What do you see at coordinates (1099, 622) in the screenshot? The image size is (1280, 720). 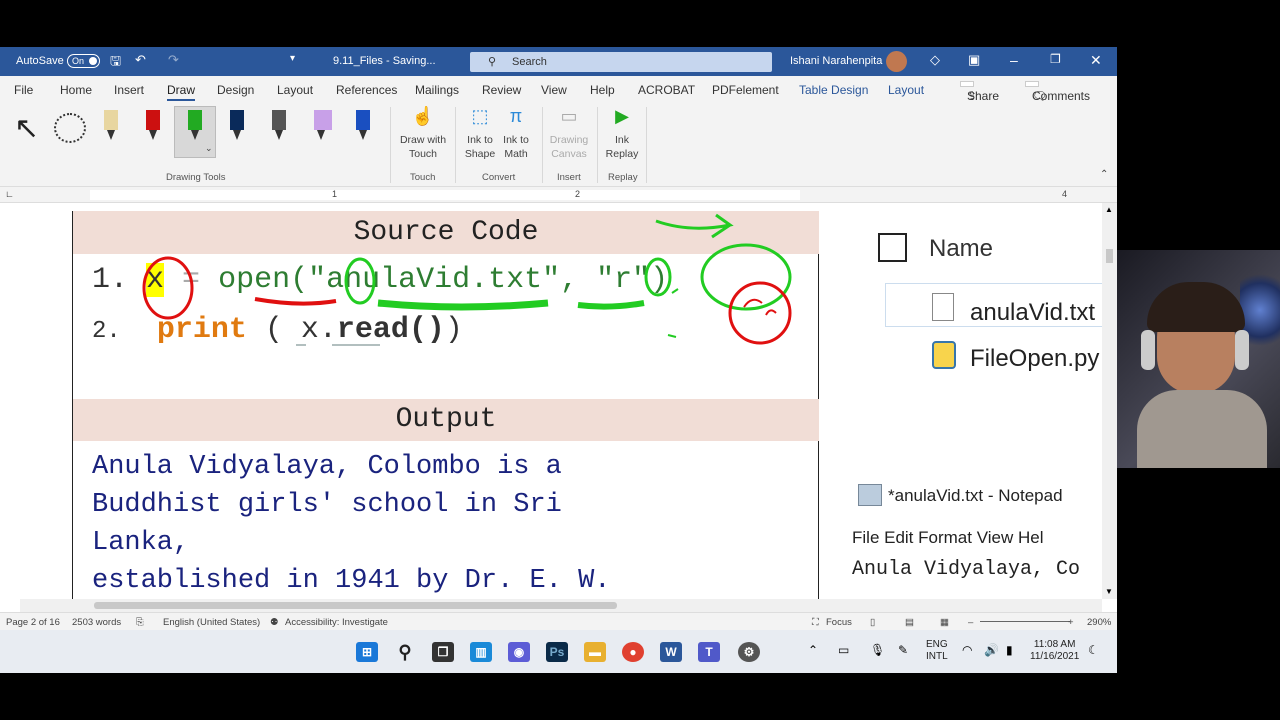 I see `zoom-level: 290%` at bounding box center [1099, 622].